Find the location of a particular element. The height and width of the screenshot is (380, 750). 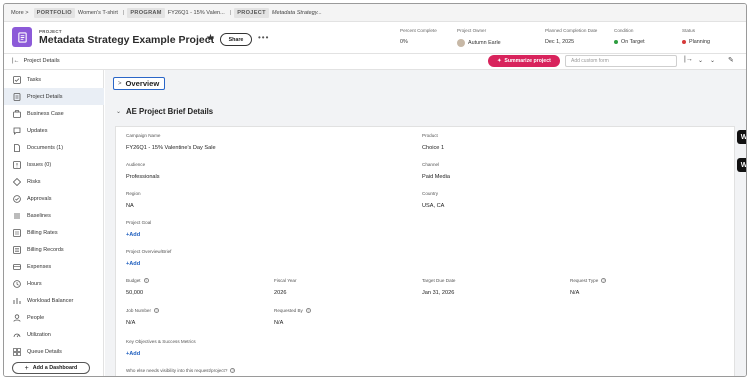

project-goal-add-link: +Add is located at coordinates (133, 235).